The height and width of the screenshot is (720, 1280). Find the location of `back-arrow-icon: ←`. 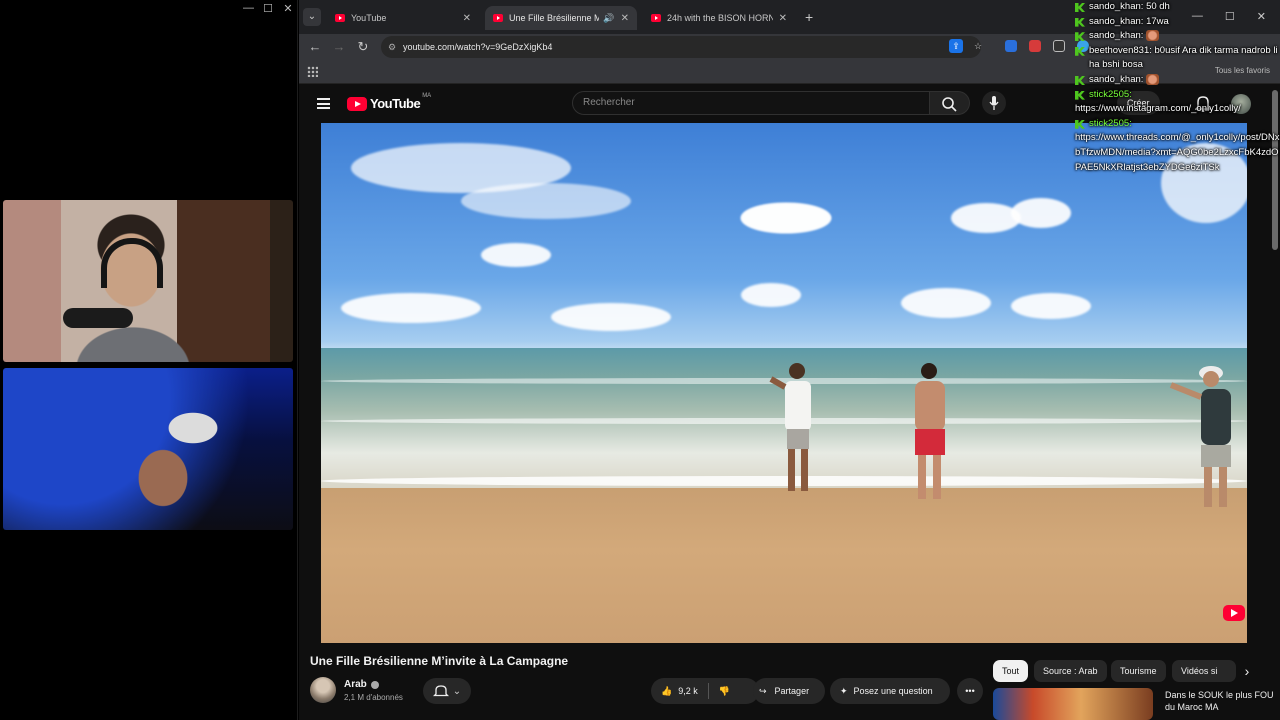

back-arrow-icon: ← is located at coordinates (315, 46).